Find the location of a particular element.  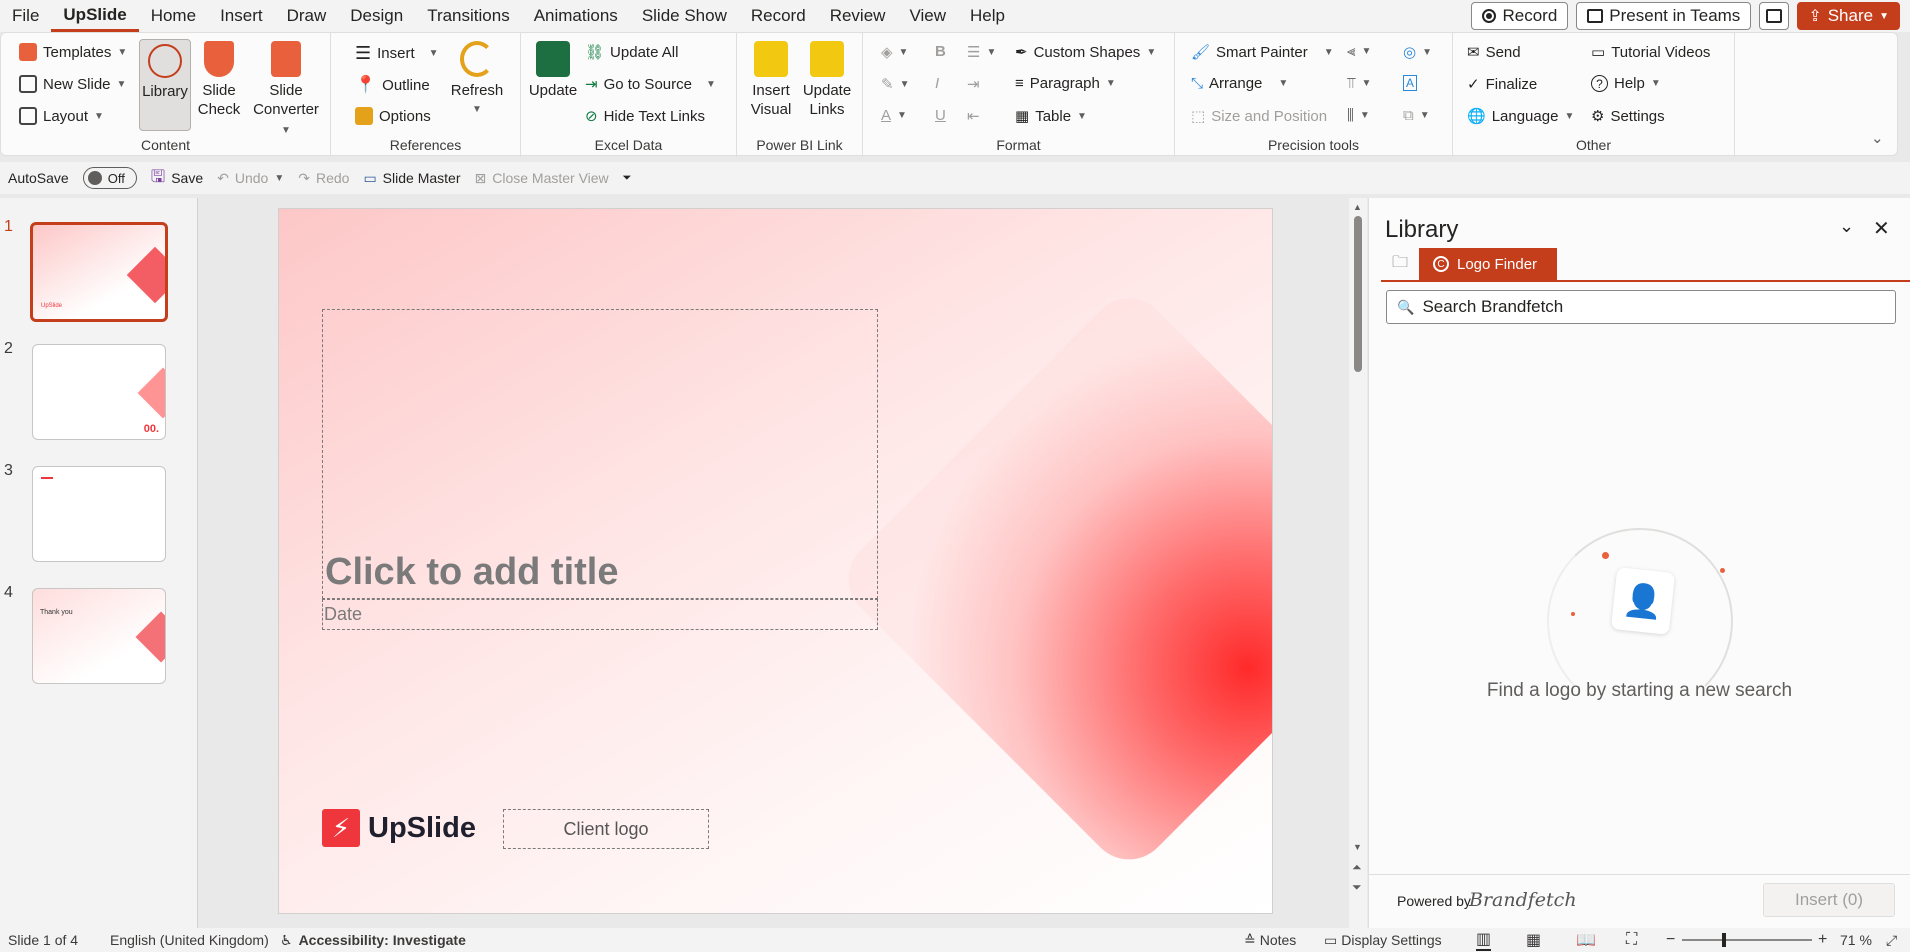

smart-painter-button: 🖌 Smart Painter ▼ is located at coordinates (1262, 52).